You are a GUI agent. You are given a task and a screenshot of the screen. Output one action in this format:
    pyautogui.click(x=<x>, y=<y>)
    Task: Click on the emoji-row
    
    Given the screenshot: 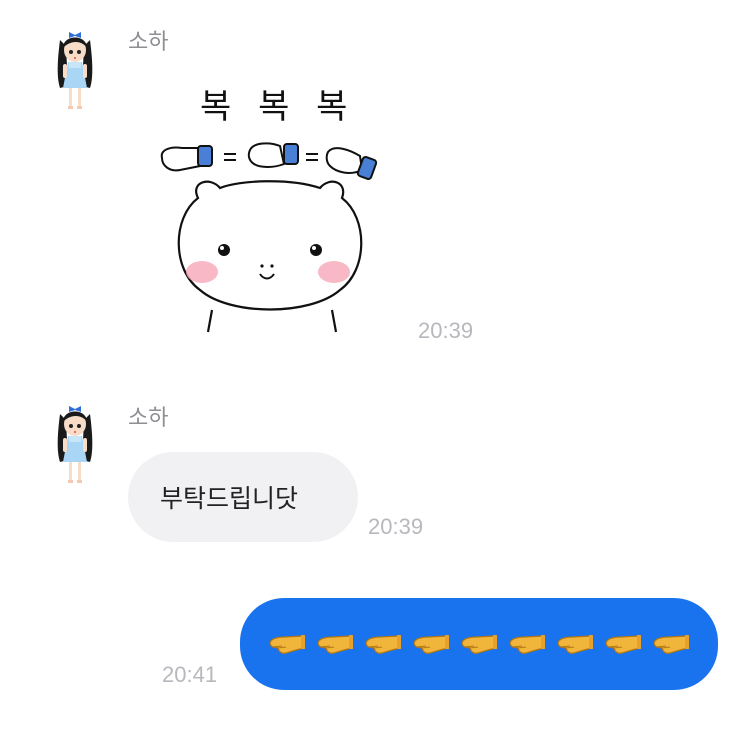 What is the action you would take?
    pyautogui.click(x=479, y=644)
    